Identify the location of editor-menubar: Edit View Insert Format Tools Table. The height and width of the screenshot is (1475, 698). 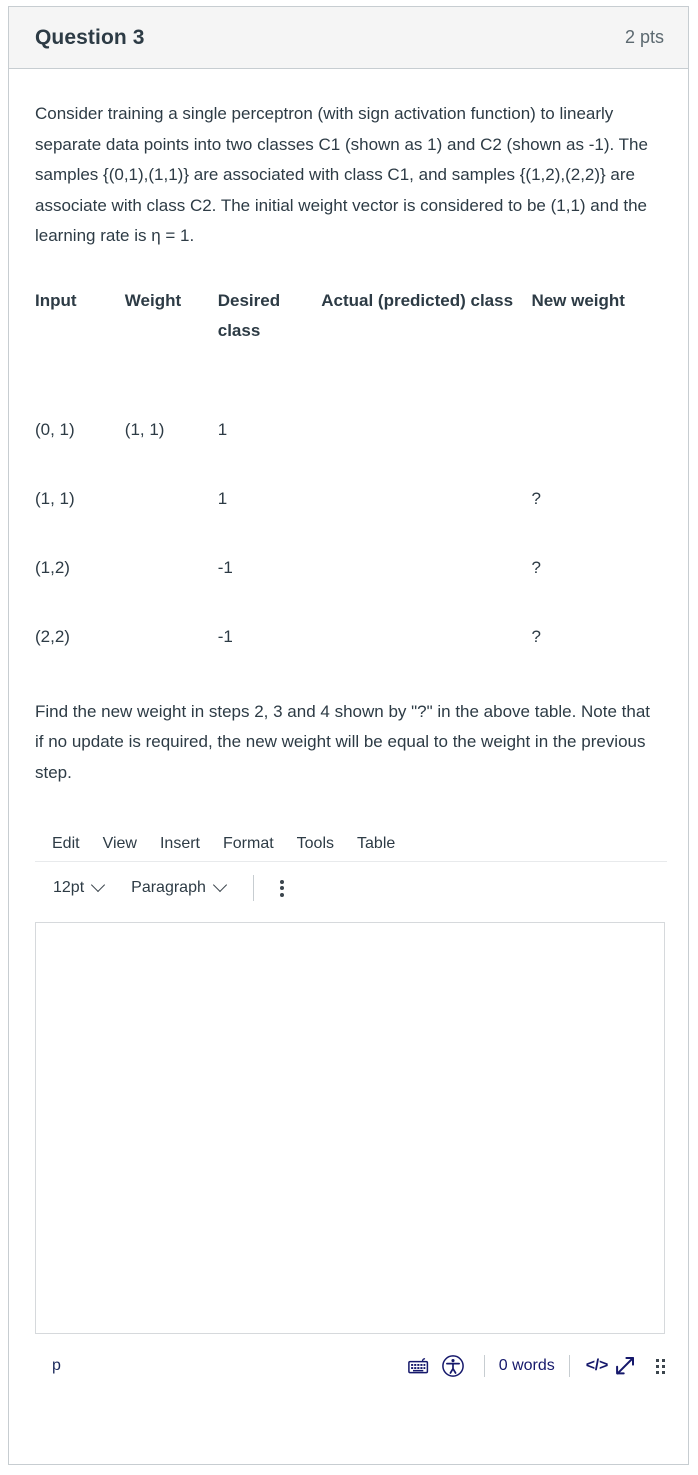
(351, 844).